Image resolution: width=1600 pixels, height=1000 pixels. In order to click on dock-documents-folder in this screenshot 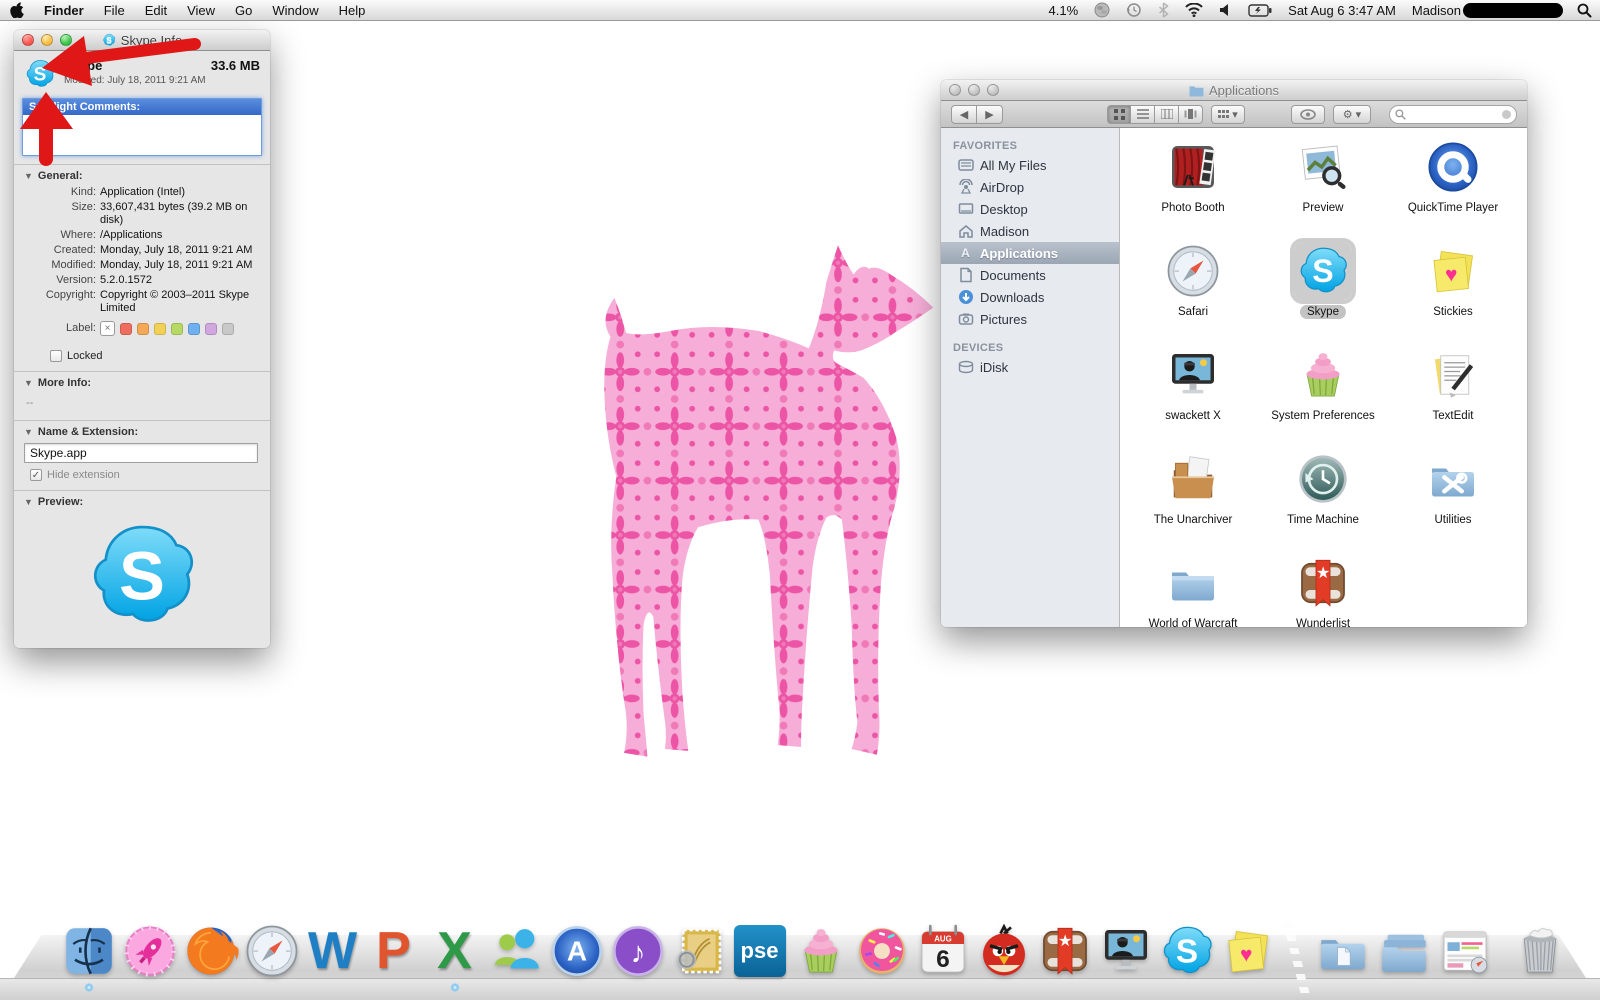, I will do `click(1343, 951)`.